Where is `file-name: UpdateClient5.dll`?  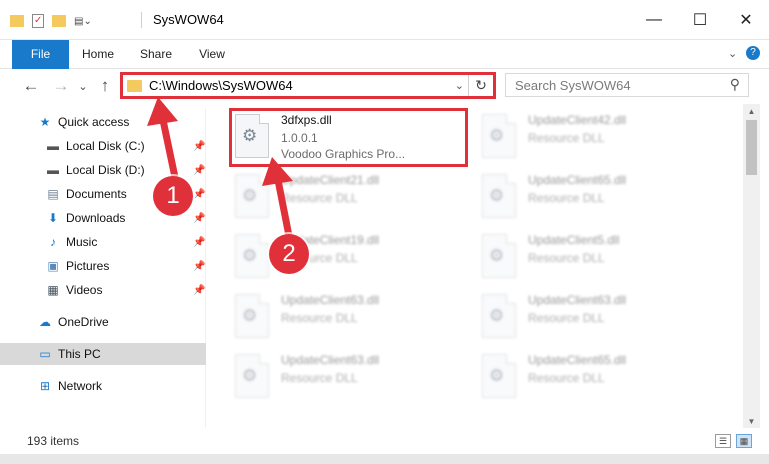
file-name: UpdateClient5.dll is located at coordinates (574, 240).